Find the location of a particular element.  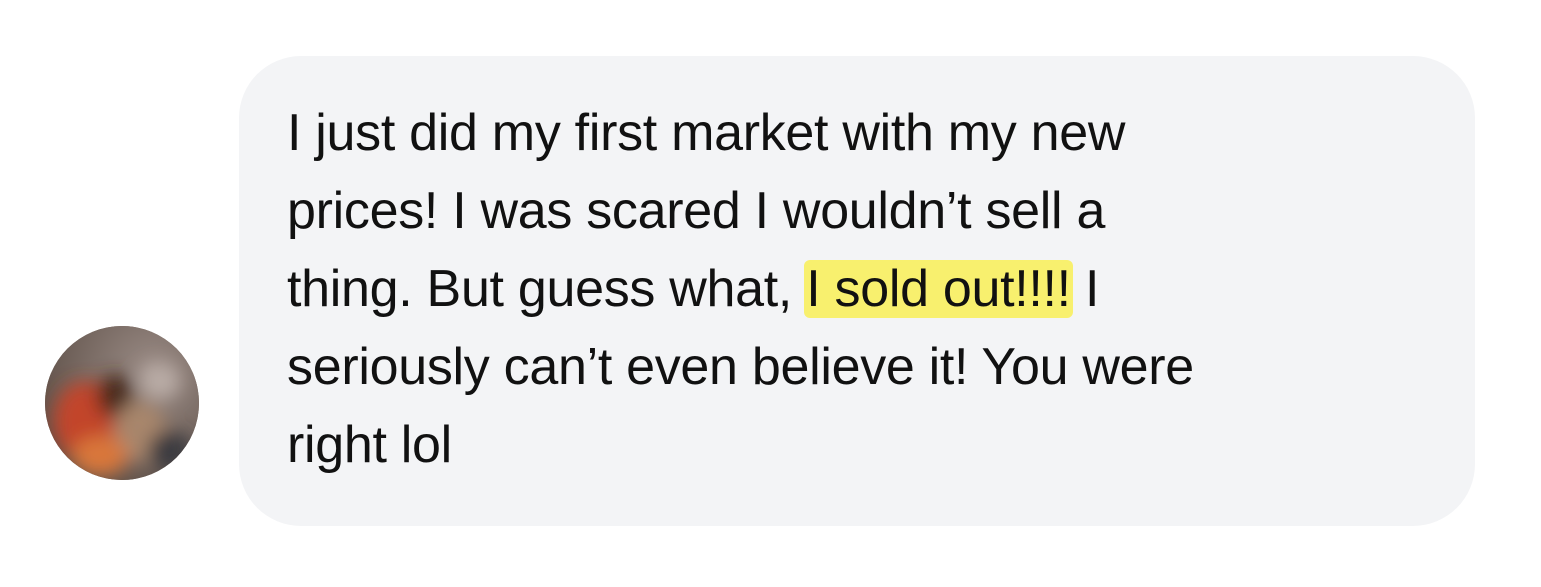

message-line-5: right lol is located at coordinates (369, 445).